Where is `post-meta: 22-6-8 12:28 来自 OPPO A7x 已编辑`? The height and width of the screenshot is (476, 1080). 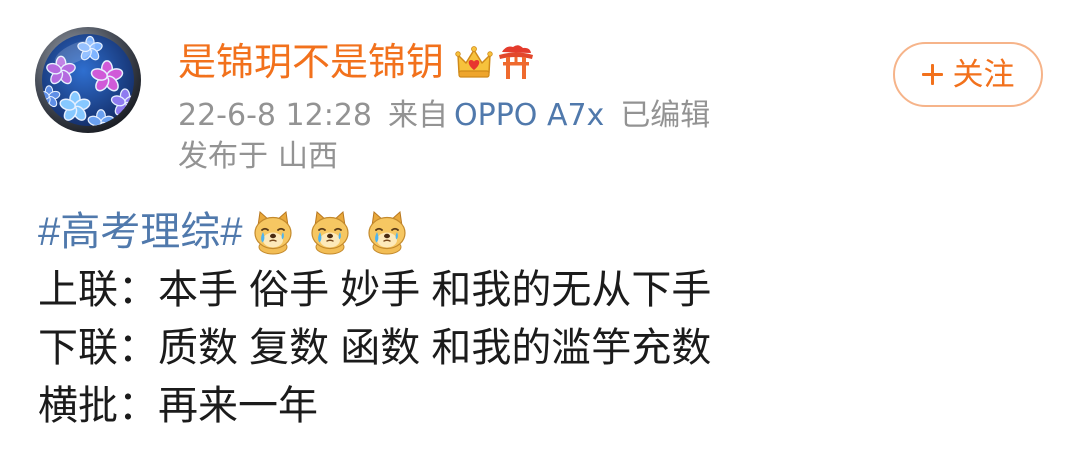
post-meta: 22-6-8 12:28 来自 OPPO A7x 已编辑 is located at coordinates (444, 116).